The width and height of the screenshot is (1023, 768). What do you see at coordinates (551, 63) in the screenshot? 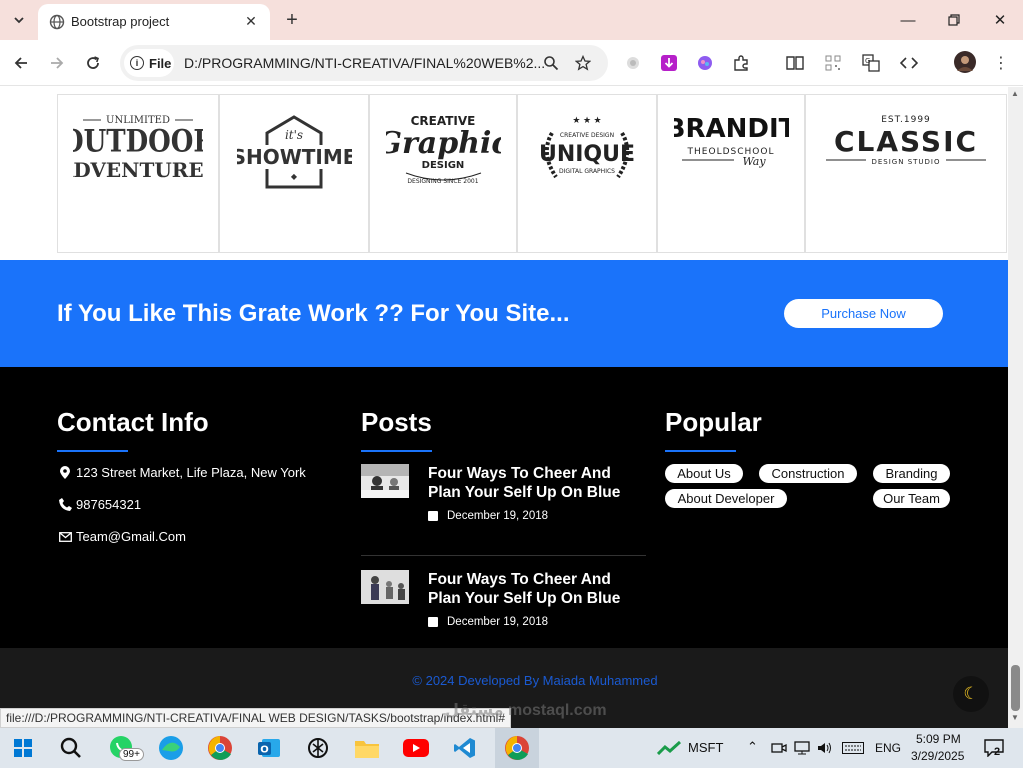
I see `zoom-search-icon` at bounding box center [551, 63].